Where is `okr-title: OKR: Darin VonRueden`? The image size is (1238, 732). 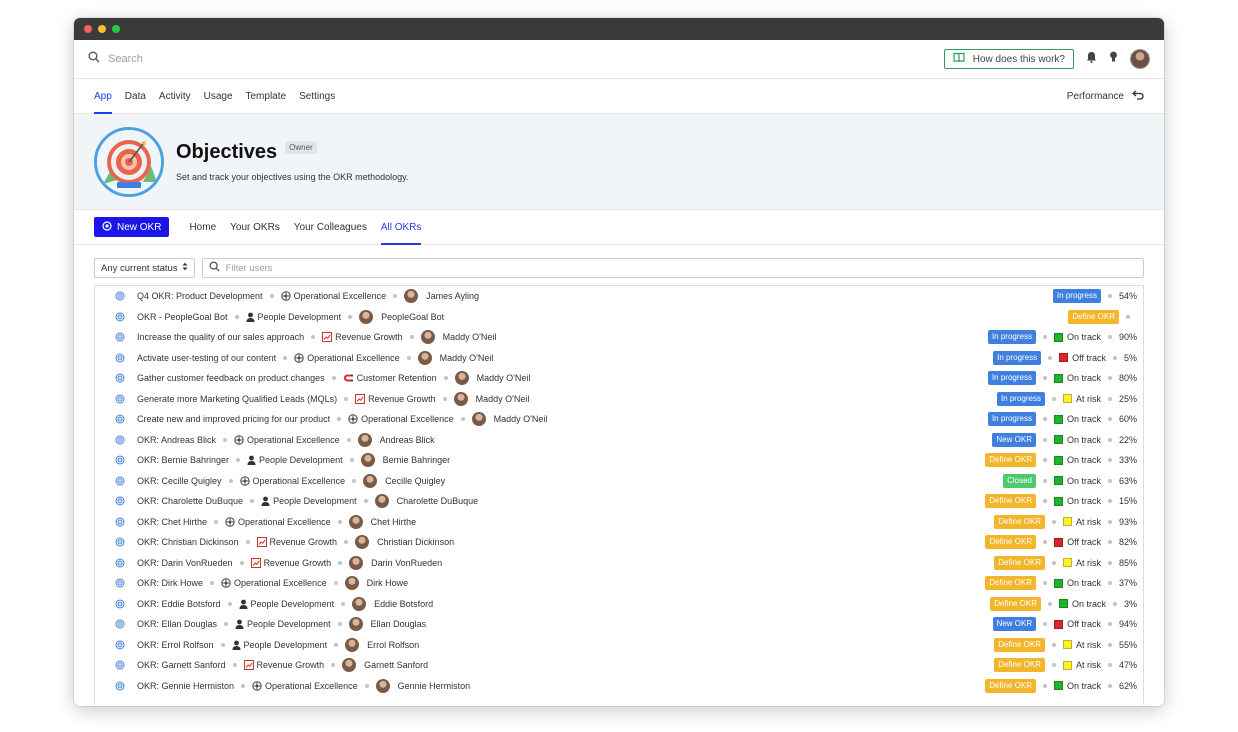 okr-title: OKR: Darin VonRueden is located at coordinates (185, 563).